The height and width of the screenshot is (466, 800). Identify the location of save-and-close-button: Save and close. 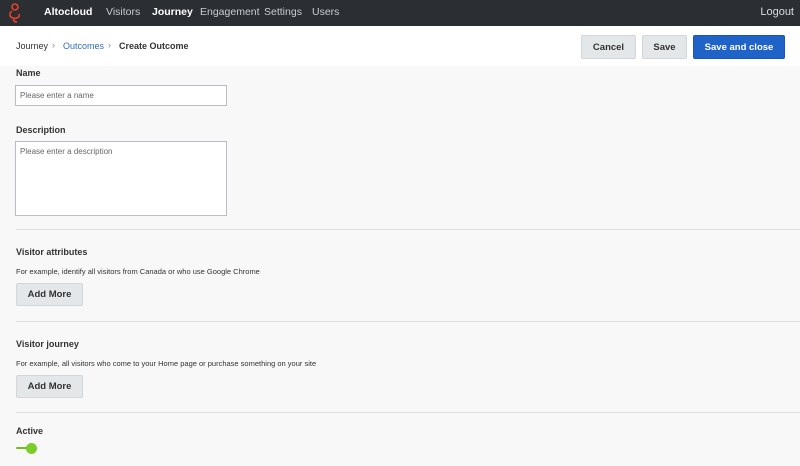
(739, 47).